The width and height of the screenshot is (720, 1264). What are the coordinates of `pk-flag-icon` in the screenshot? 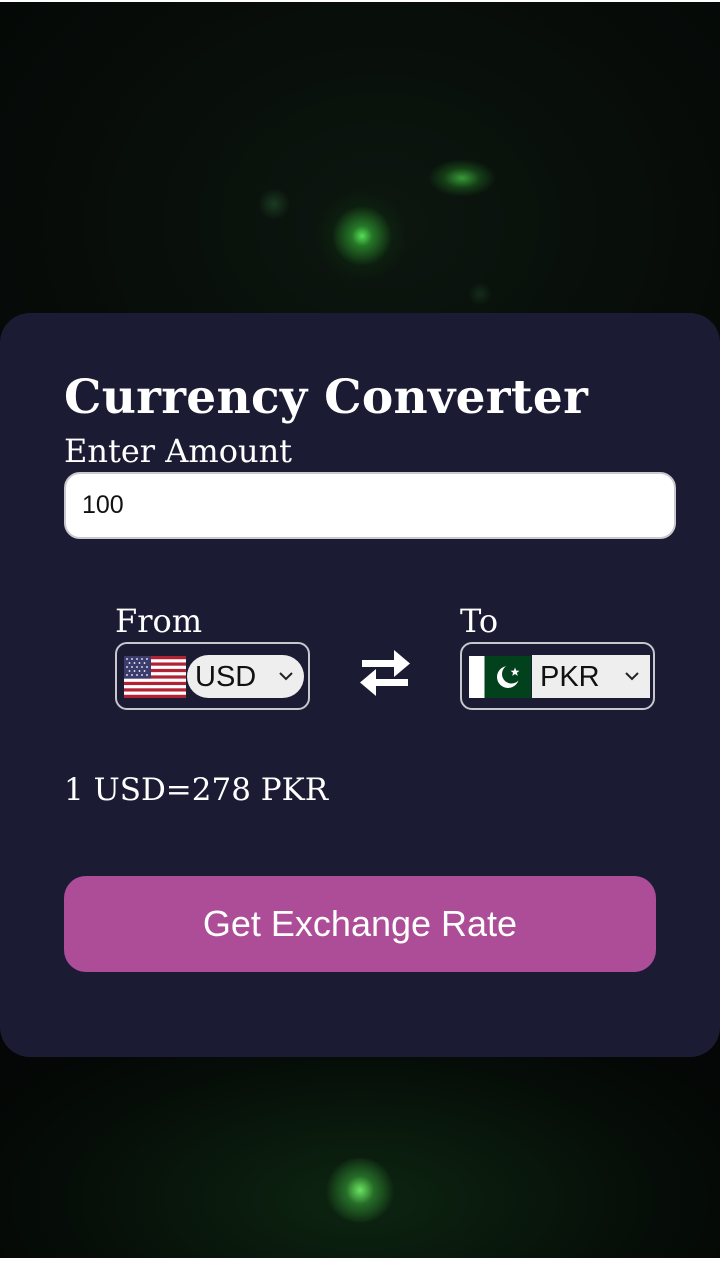 It's located at (500, 677).